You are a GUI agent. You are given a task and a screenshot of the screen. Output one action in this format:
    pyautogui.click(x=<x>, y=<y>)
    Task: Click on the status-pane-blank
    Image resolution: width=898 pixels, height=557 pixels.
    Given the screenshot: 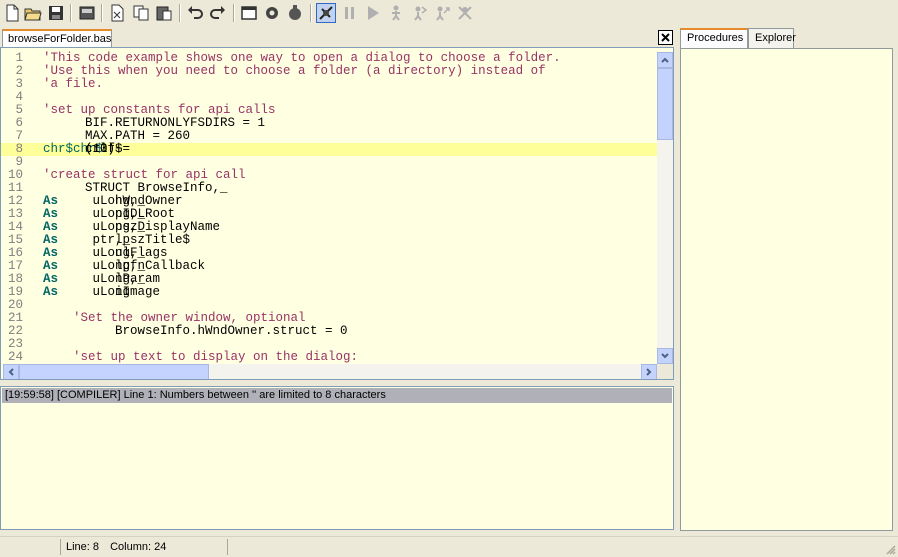 What is the action you would take?
    pyautogui.click(x=30, y=547)
    